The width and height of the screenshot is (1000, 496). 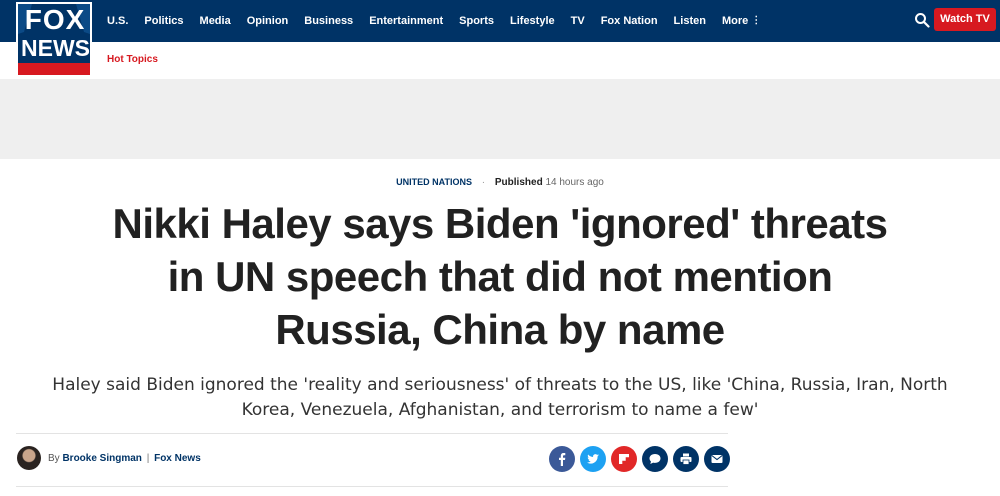 I want to click on nav-item-lifestyle: Lifestyle, so click(x=532, y=21).